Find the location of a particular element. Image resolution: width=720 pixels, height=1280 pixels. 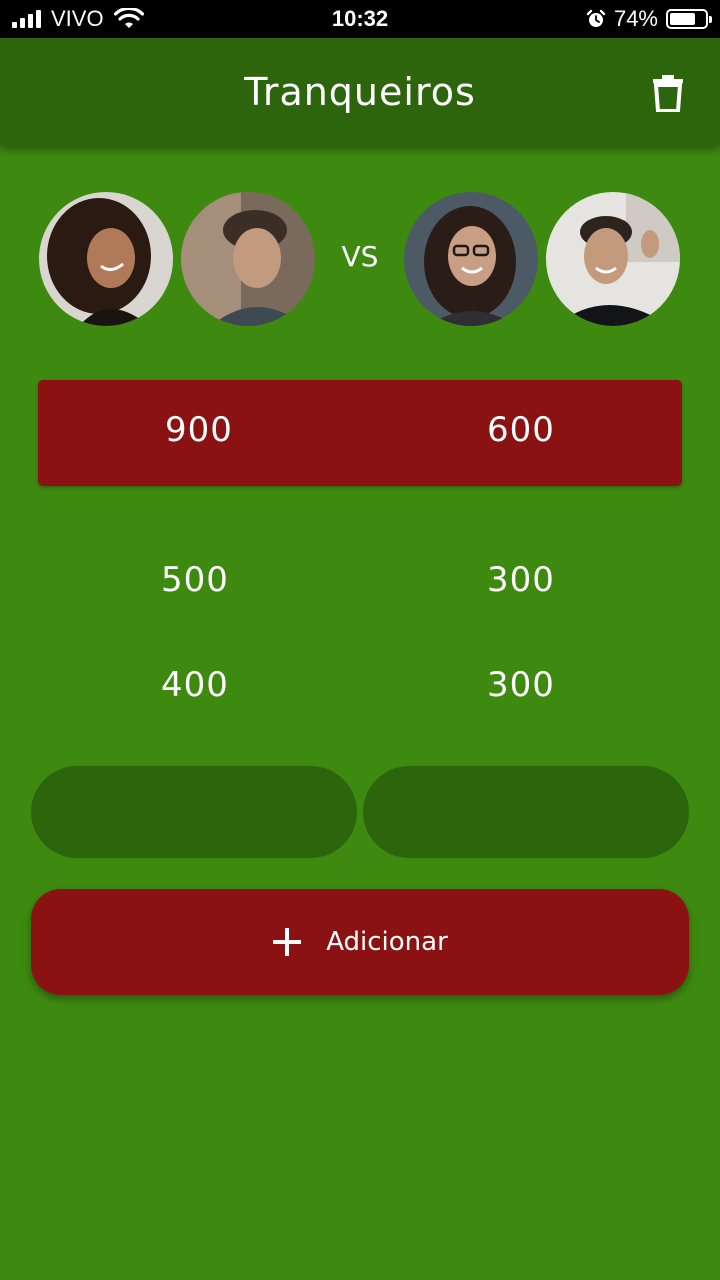

status-right: 74% is located at coordinates (649, 19).